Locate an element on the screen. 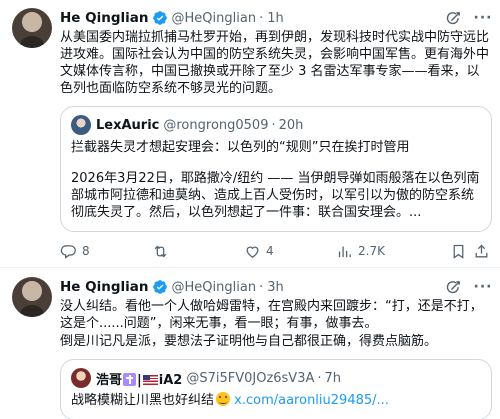  us-flag-emoji-icon is located at coordinates (150, 379).